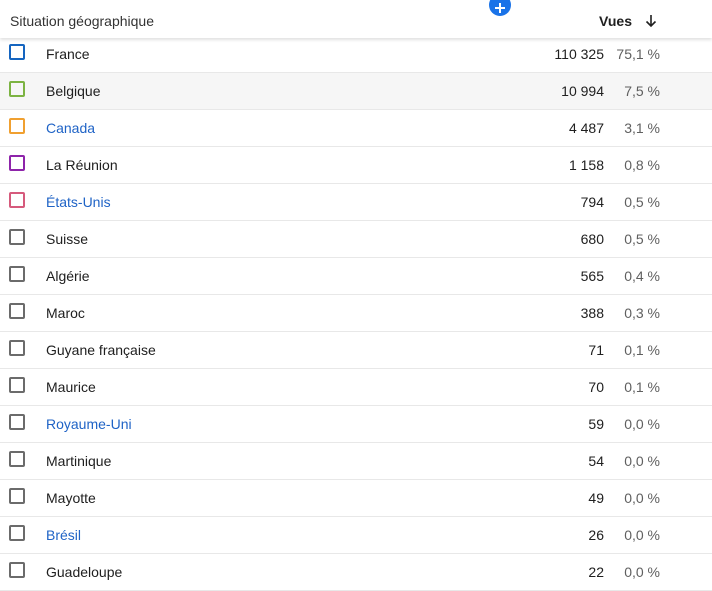 This screenshot has height=591, width=712. I want to click on country-name: La Réunion, so click(82, 165).